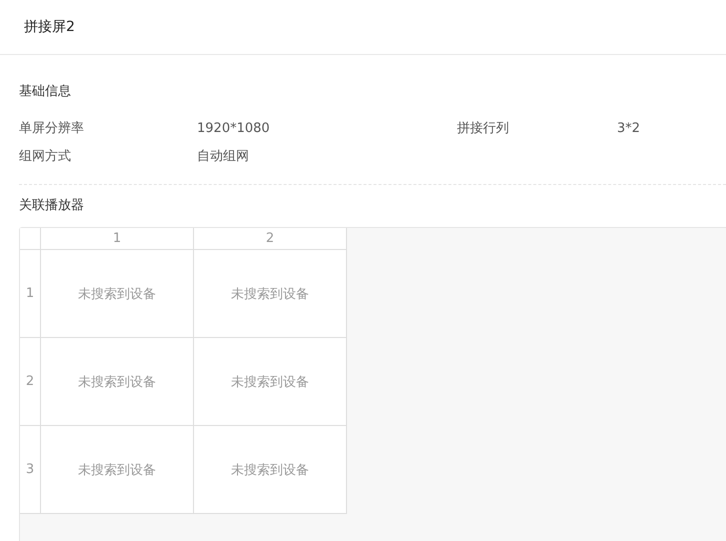 This screenshot has height=541, width=726. What do you see at coordinates (30, 382) in the screenshot?
I see `row-header: 2` at bounding box center [30, 382].